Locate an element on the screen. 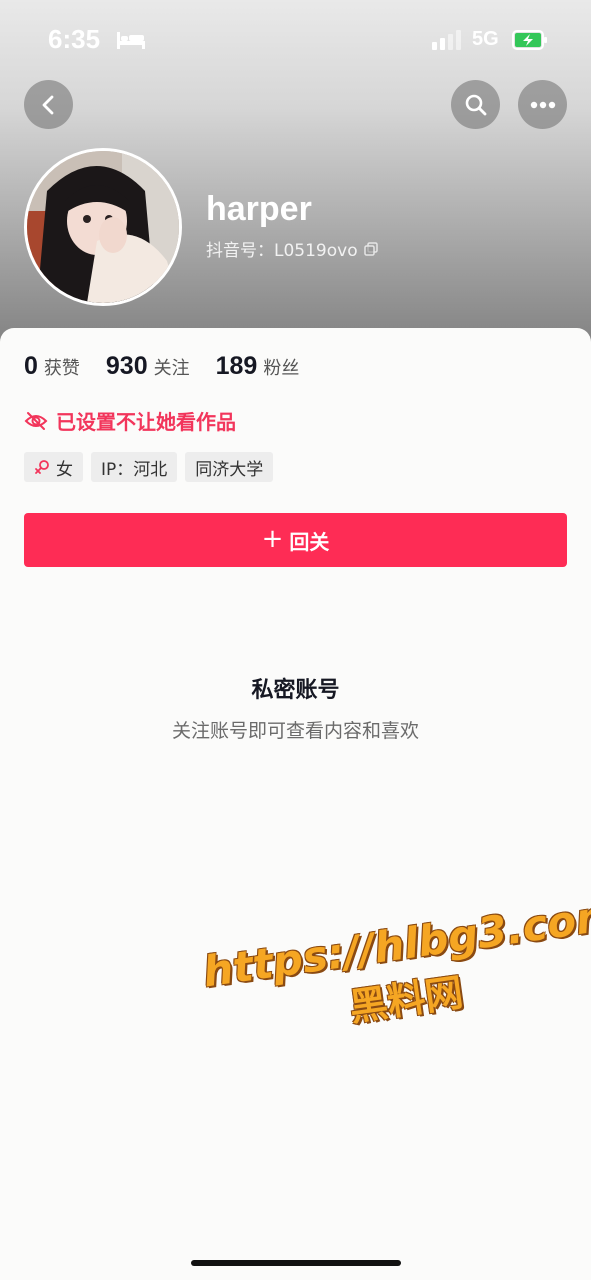 Image resolution: width=591 pixels, height=1280 pixels. search-button is located at coordinates (475, 104).